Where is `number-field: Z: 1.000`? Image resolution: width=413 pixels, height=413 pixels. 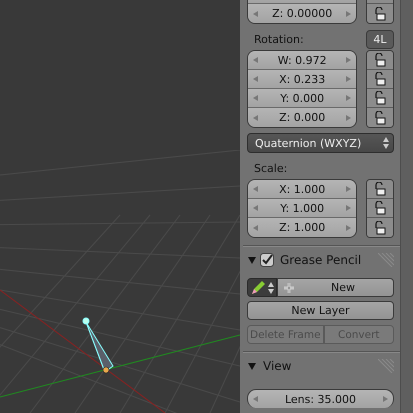
number-field: Z: 1.000 is located at coordinates (302, 227).